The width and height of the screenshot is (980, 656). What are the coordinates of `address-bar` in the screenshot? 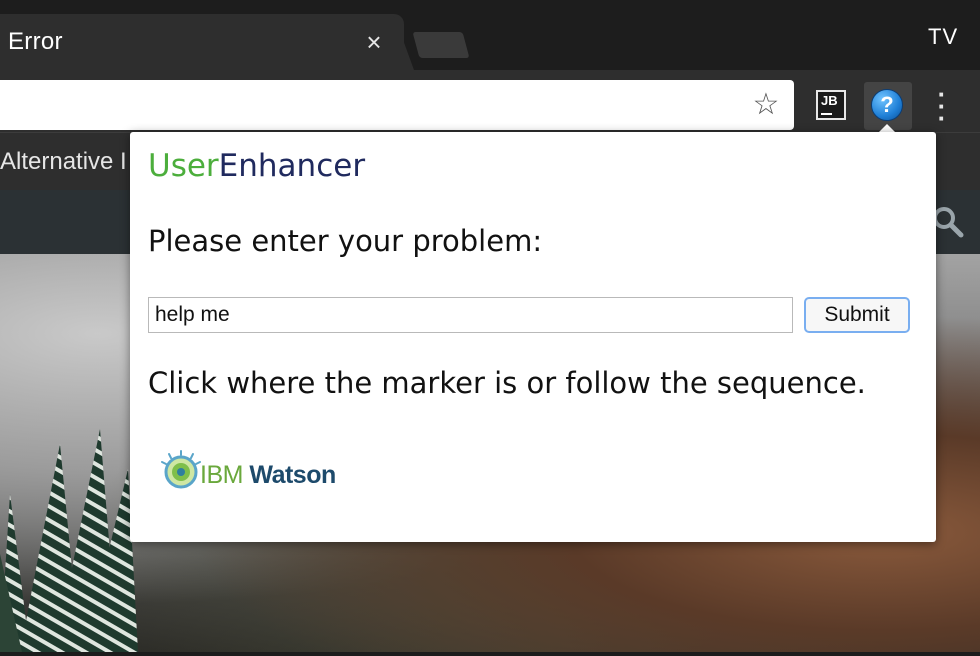 It's located at (397, 105).